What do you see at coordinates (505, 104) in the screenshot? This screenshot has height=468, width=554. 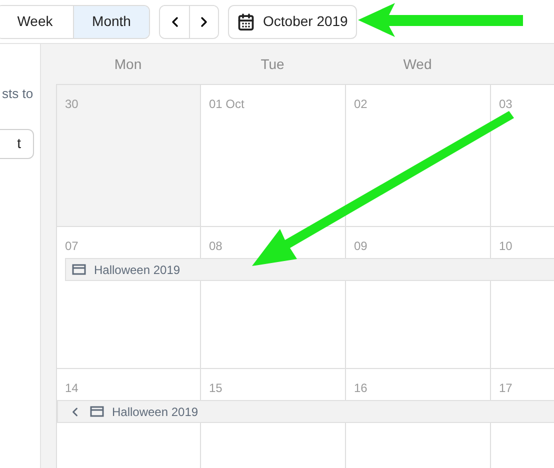 I see `day-number: 03` at bounding box center [505, 104].